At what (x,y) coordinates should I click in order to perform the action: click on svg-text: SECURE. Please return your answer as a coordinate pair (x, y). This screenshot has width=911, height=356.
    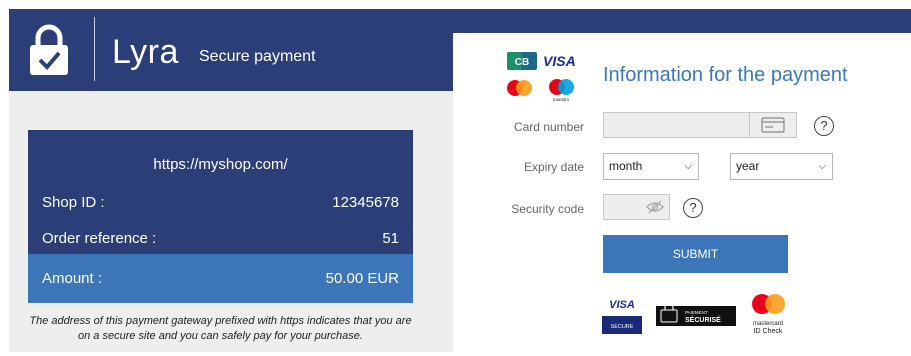
    Looking at the image, I should click on (622, 327).